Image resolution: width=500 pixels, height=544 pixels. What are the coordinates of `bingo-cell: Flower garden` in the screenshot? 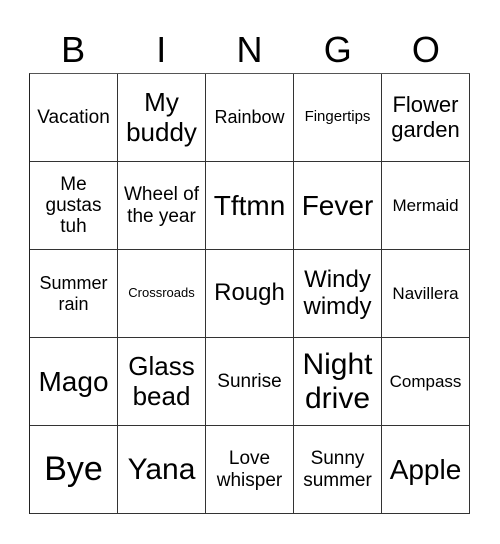 It's located at (426, 118).